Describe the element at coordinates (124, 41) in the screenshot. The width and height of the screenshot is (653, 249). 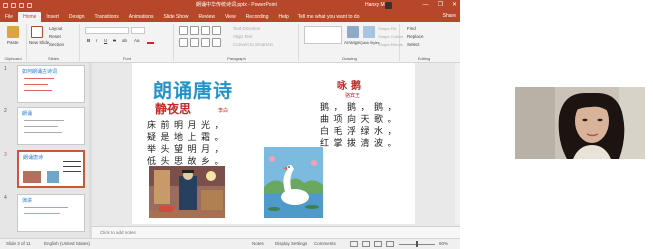
I see `text-shadow-button: ab` at that location.